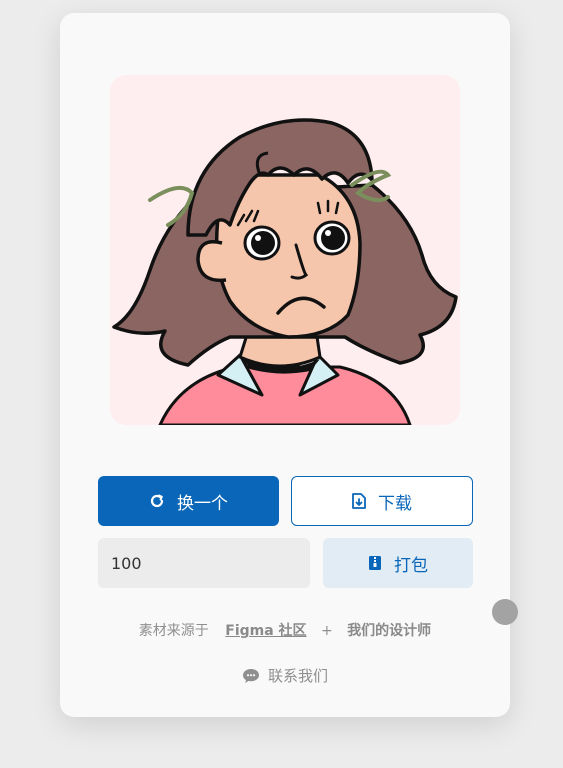 The image size is (563, 768). I want to click on count-input, so click(204, 563).